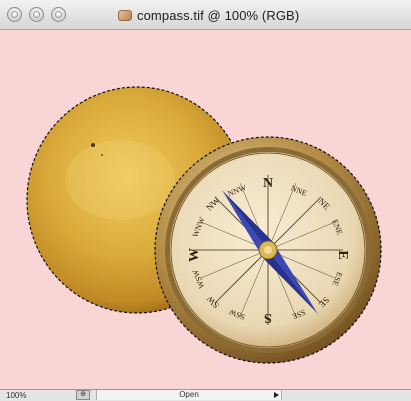 This screenshot has width=411, height=401. Describe the element at coordinates (36, 14) in the screenshot. I see `minimize-button` at that location.